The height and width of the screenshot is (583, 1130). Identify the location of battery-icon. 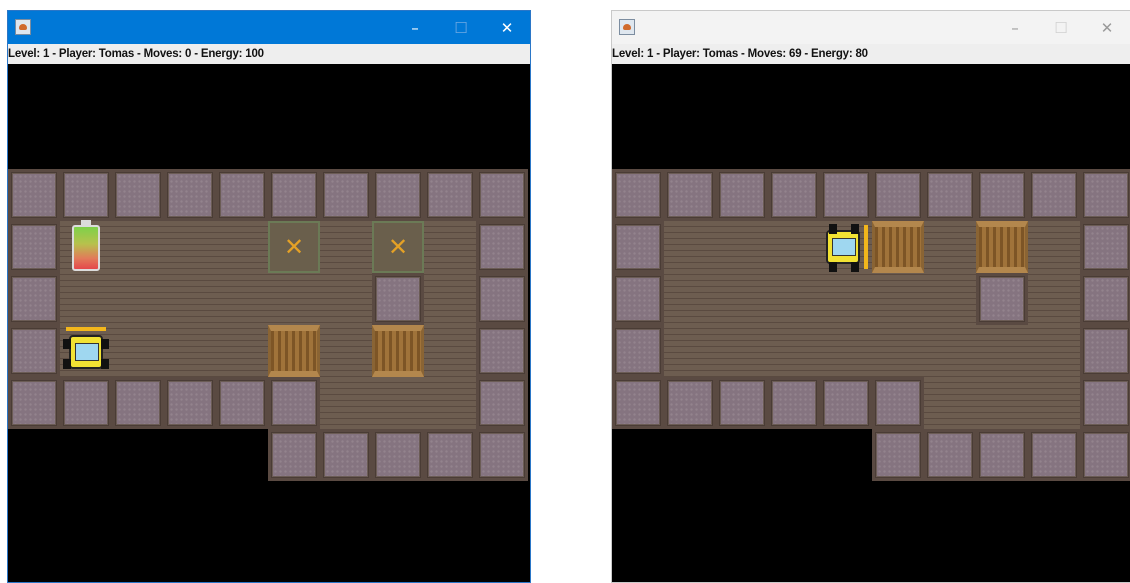
(86, 245).